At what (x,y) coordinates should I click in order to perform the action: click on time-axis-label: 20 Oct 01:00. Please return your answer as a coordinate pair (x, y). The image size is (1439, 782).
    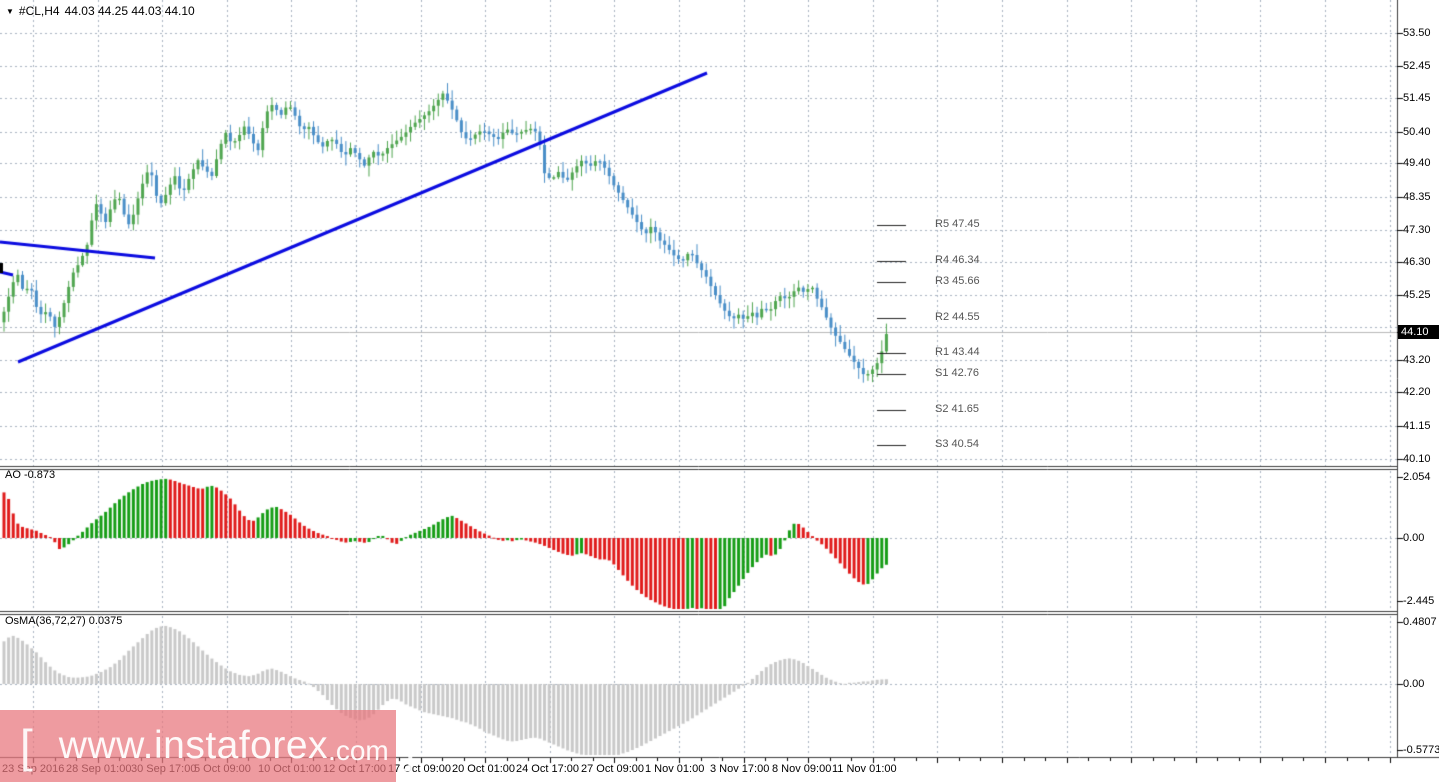
    Looking at the image, I should click on (483, 769).